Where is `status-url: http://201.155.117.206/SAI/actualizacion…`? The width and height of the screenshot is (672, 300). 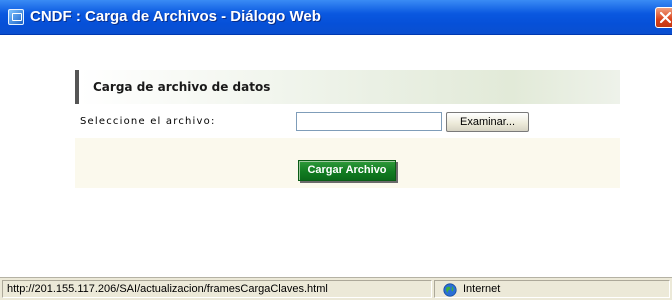
status-url: http://201.155.117.206/SAI/actualizacion… is located at coordinates (217, 289).